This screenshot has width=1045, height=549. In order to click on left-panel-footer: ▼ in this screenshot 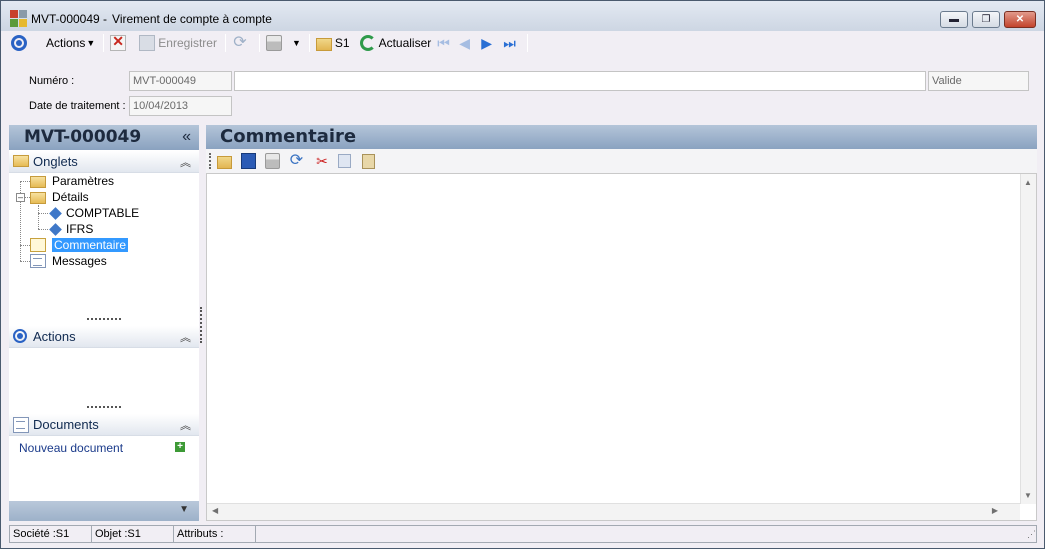, I will do `click(104, 511)`.